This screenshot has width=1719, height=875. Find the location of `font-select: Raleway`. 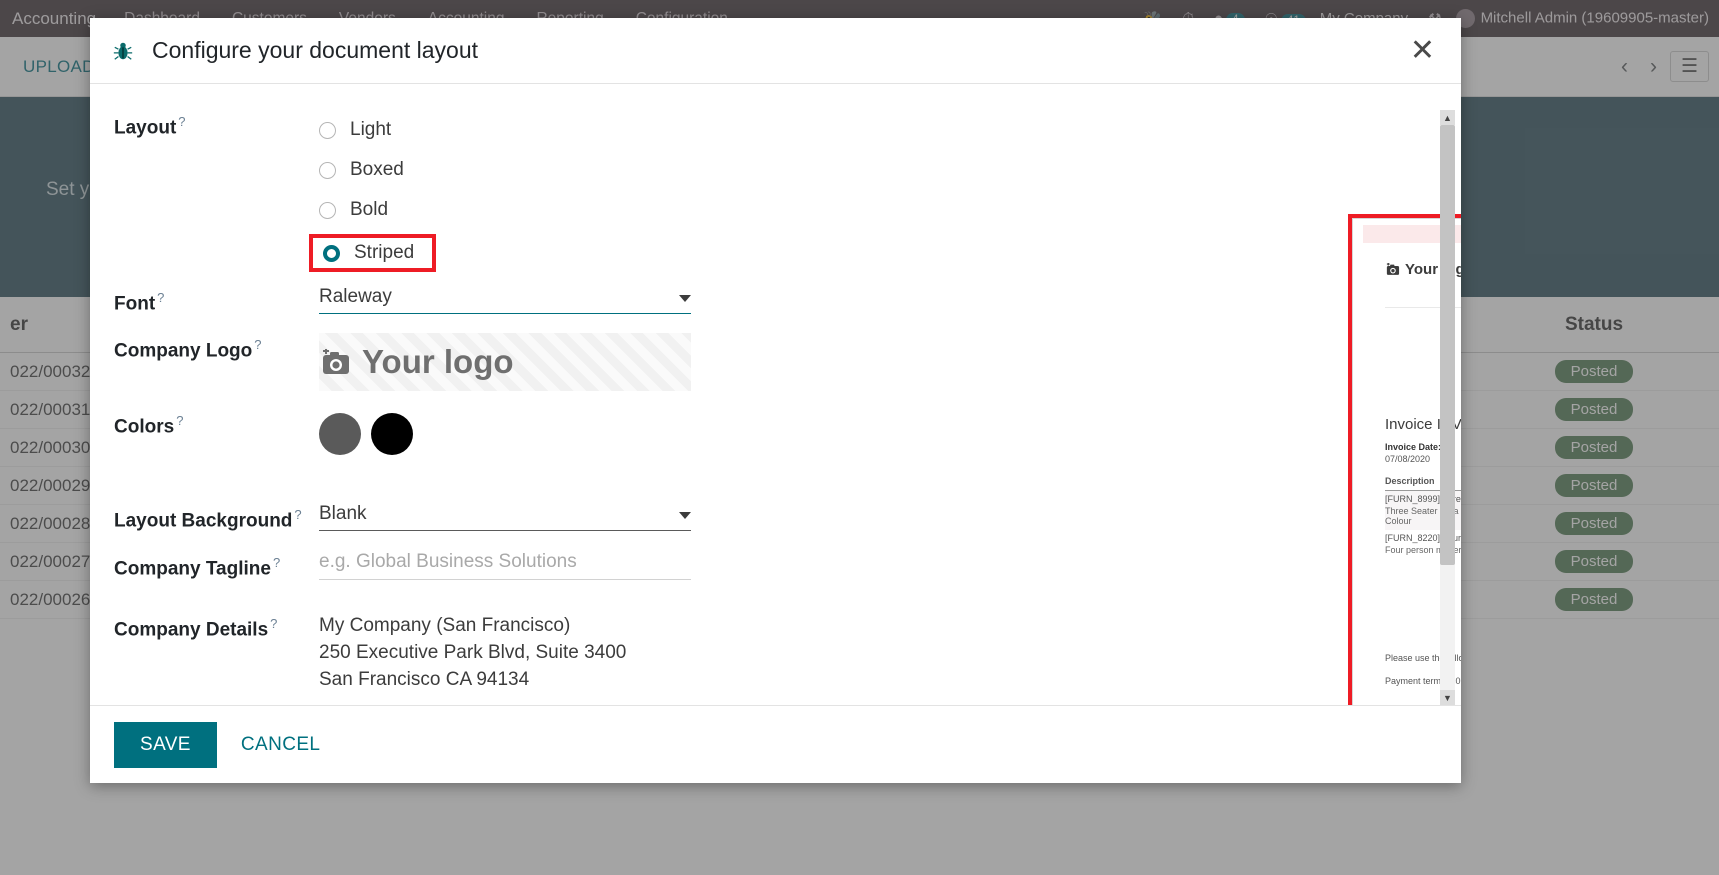

font-select: Raleway is located at coordinates (505, 300).